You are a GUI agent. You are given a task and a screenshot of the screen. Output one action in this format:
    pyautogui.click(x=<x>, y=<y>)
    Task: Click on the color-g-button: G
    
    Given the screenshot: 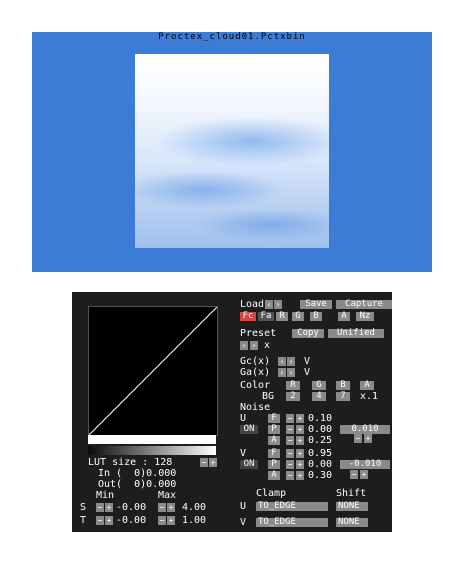 What is the action you would take?
    pyautogui.click(x=319, y=385)
    